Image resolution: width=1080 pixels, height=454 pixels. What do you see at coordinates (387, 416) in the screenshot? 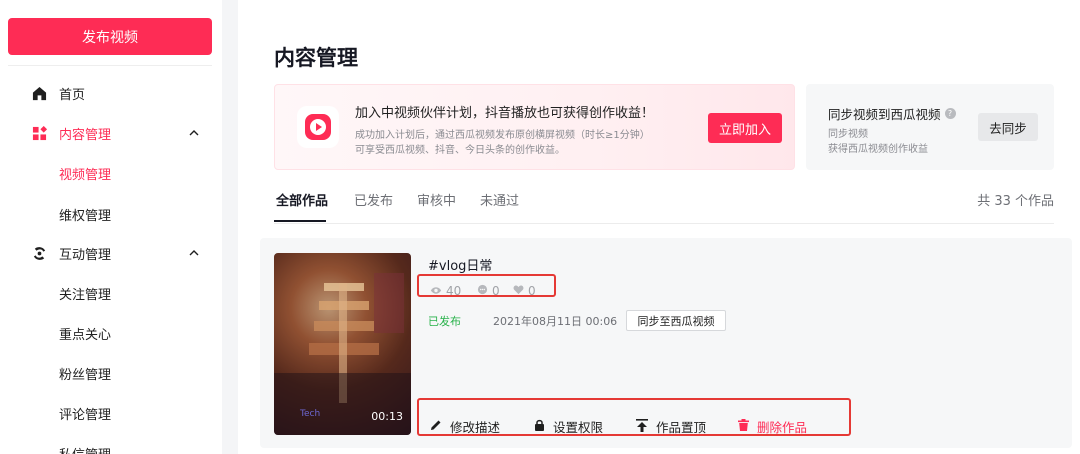
I see `video-duration: 00:13` at bounding box center [387, 416].